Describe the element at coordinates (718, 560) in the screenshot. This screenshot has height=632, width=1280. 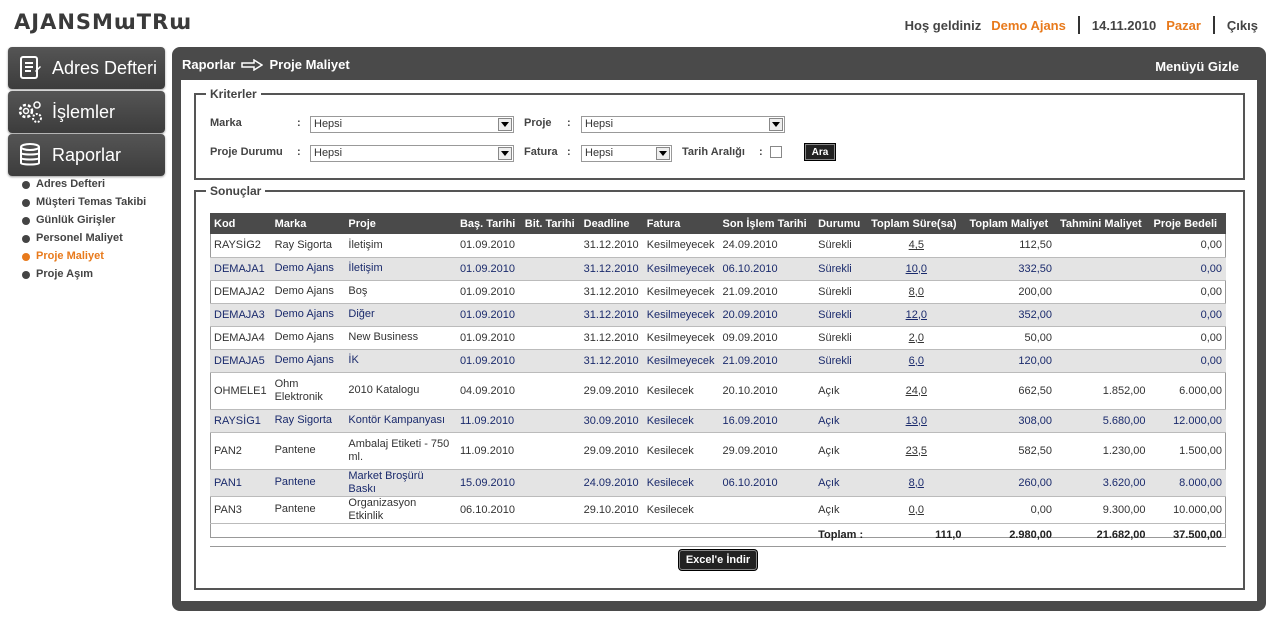
I see `excel-download-button: Excel'e İndir` at that location.